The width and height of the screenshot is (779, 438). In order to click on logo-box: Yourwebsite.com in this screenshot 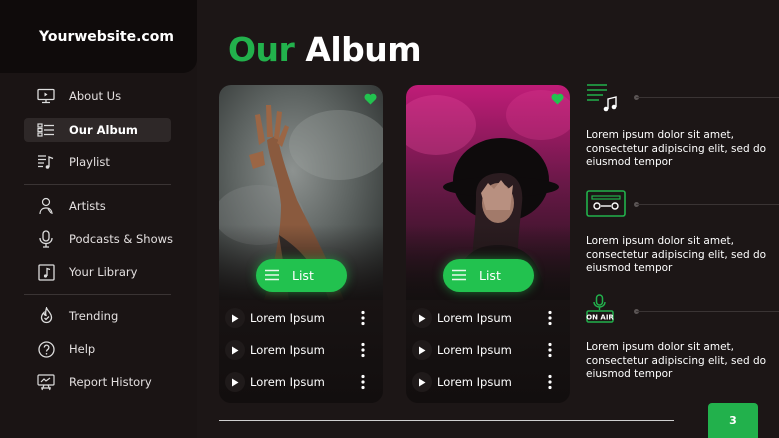, I will do `click(98, 36)`.